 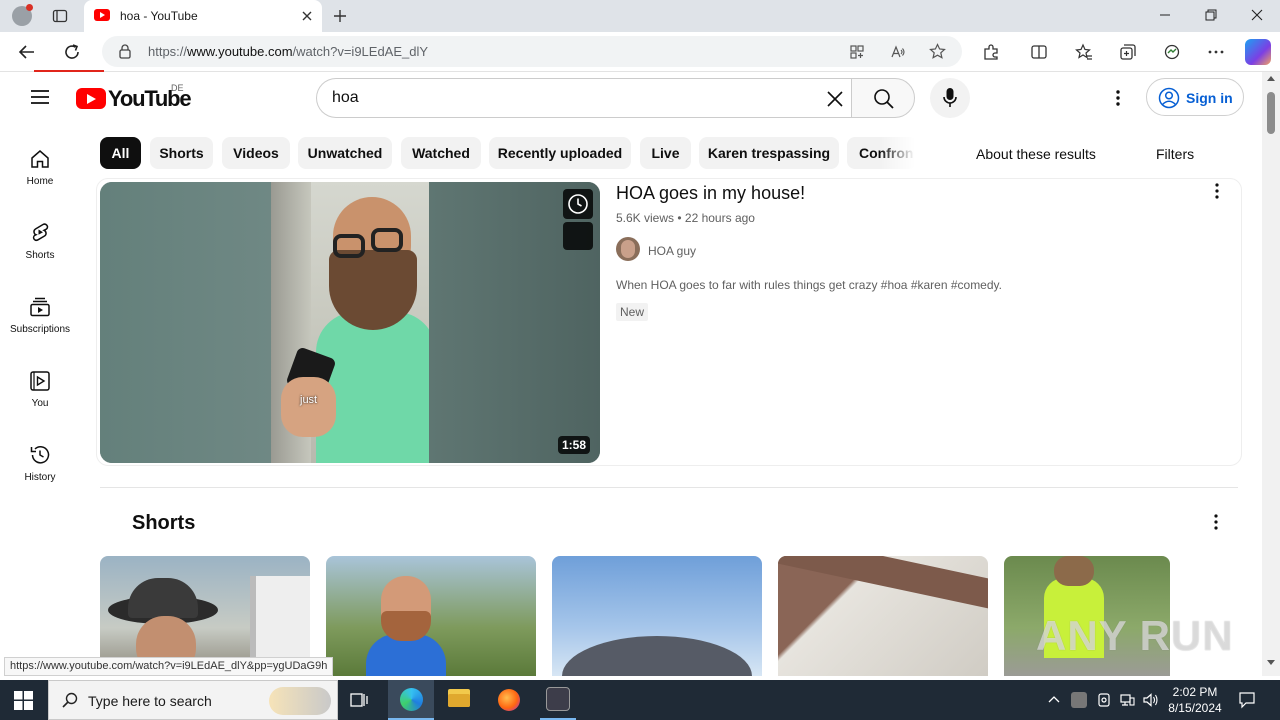 I want to click on chip-karen-trespassing: Karen trespassing, so click(x=769, y=153).